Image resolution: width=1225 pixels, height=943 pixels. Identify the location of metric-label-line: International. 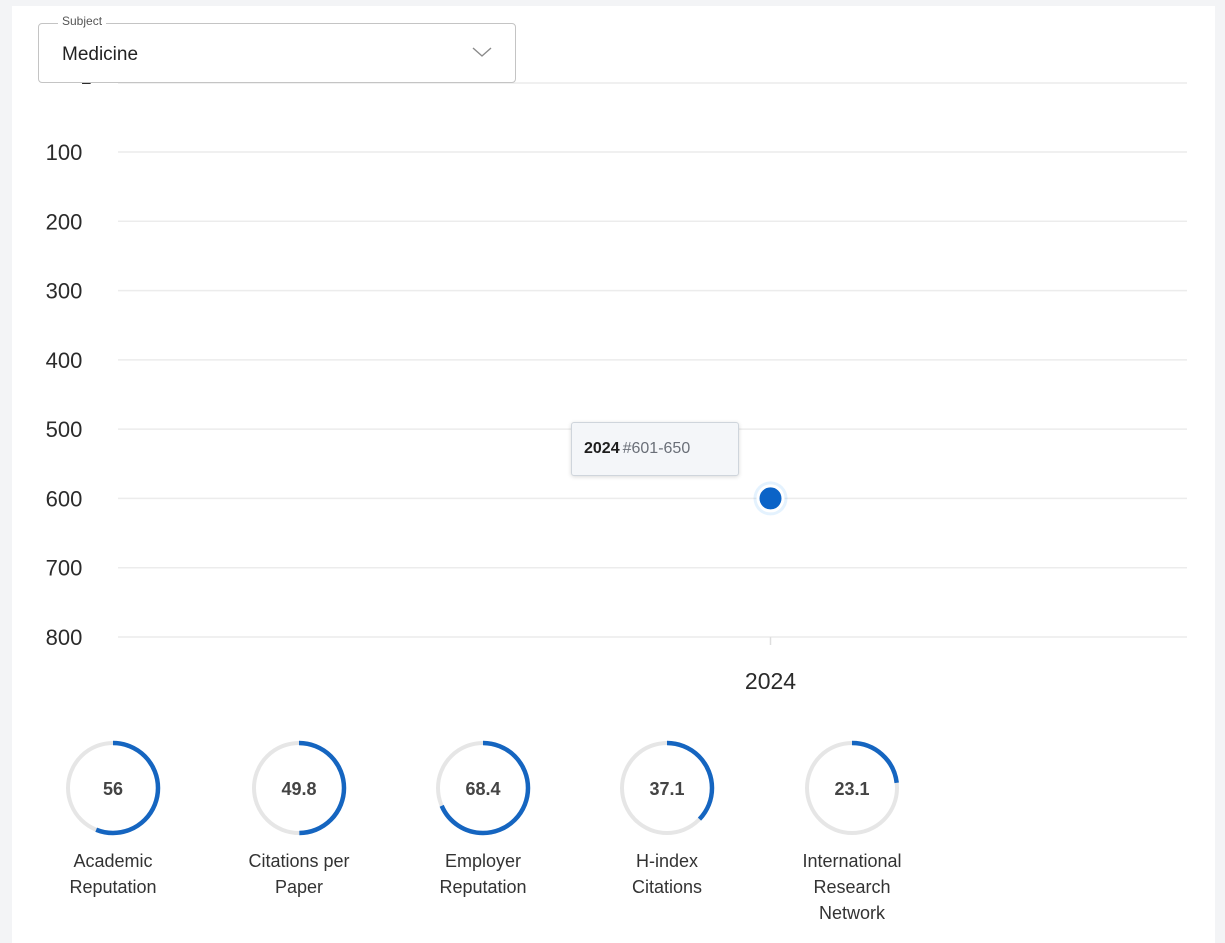
(852, 861).